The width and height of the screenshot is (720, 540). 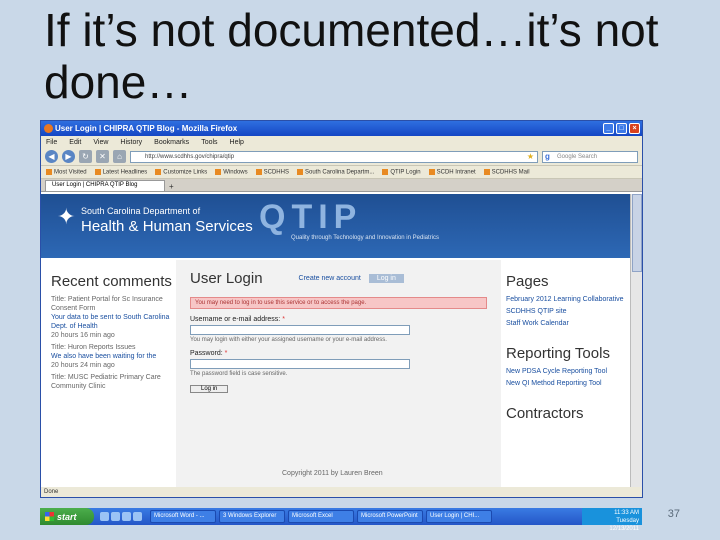 What do you see at coordinates (85, 156) in the screenshot?
I see `reload-icon: ↻` at bounding box center [85, 156].